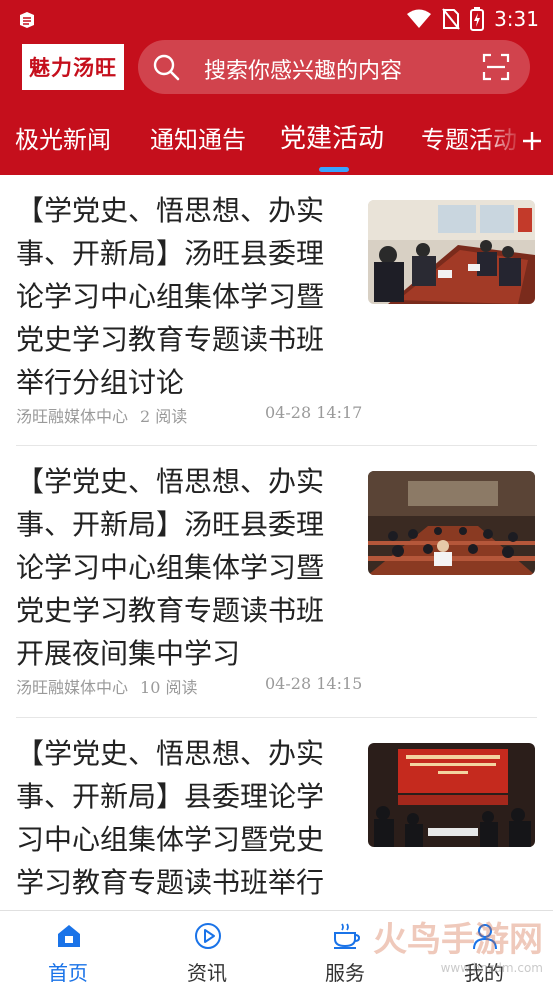  I want to click on nav-home: 首页, so click(68, 947).